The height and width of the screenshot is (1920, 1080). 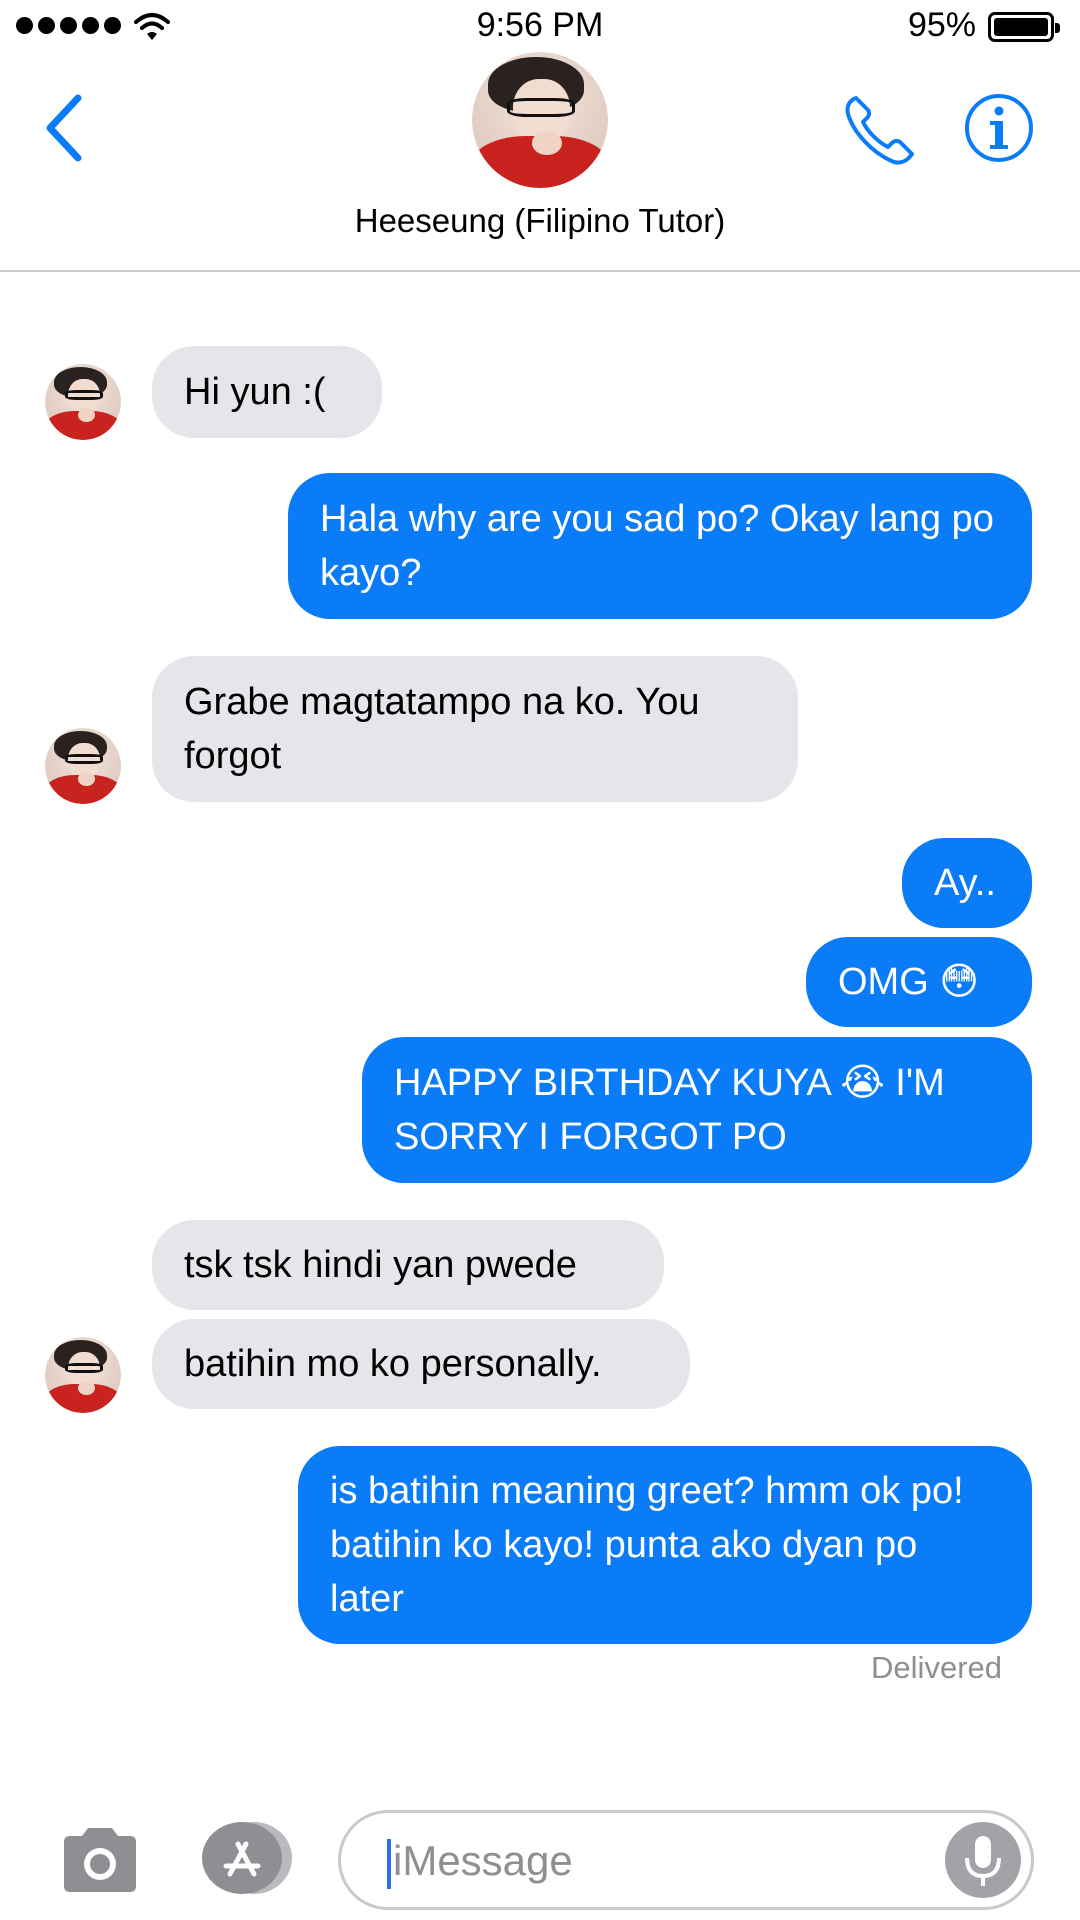 What do you see at coordinates (421, 1364) in the screenshot?
I see `incoming-message: batihin mo ko personally.` at bounding box center [421, 1364].